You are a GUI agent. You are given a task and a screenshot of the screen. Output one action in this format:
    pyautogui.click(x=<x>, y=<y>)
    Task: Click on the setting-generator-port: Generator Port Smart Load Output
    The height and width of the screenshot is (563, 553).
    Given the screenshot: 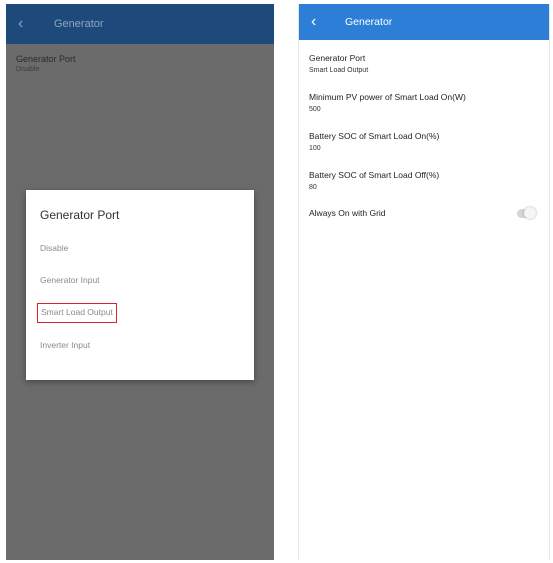 What is the action you would take?
    pyautogui.click(x=424, y=63)
    